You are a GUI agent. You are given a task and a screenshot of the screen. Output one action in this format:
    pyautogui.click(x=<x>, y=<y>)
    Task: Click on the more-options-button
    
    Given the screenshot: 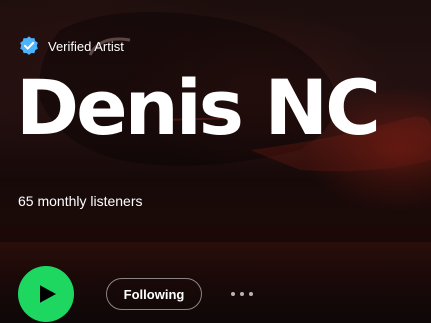 What is the action you would take?
    pyautogui.click(x=242, y=294)
    